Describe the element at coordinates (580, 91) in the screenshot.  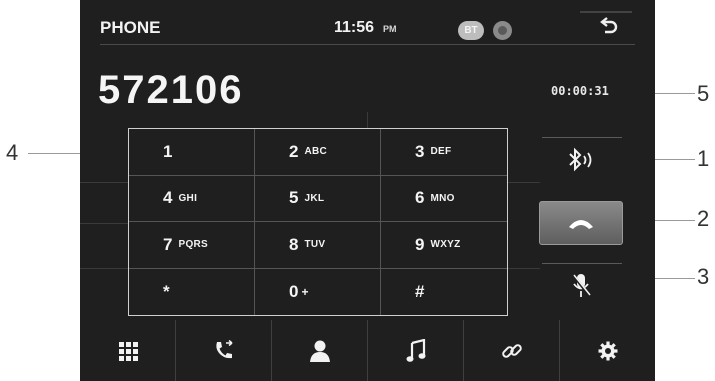
I see `call-duration: 00:00:31` at that location.